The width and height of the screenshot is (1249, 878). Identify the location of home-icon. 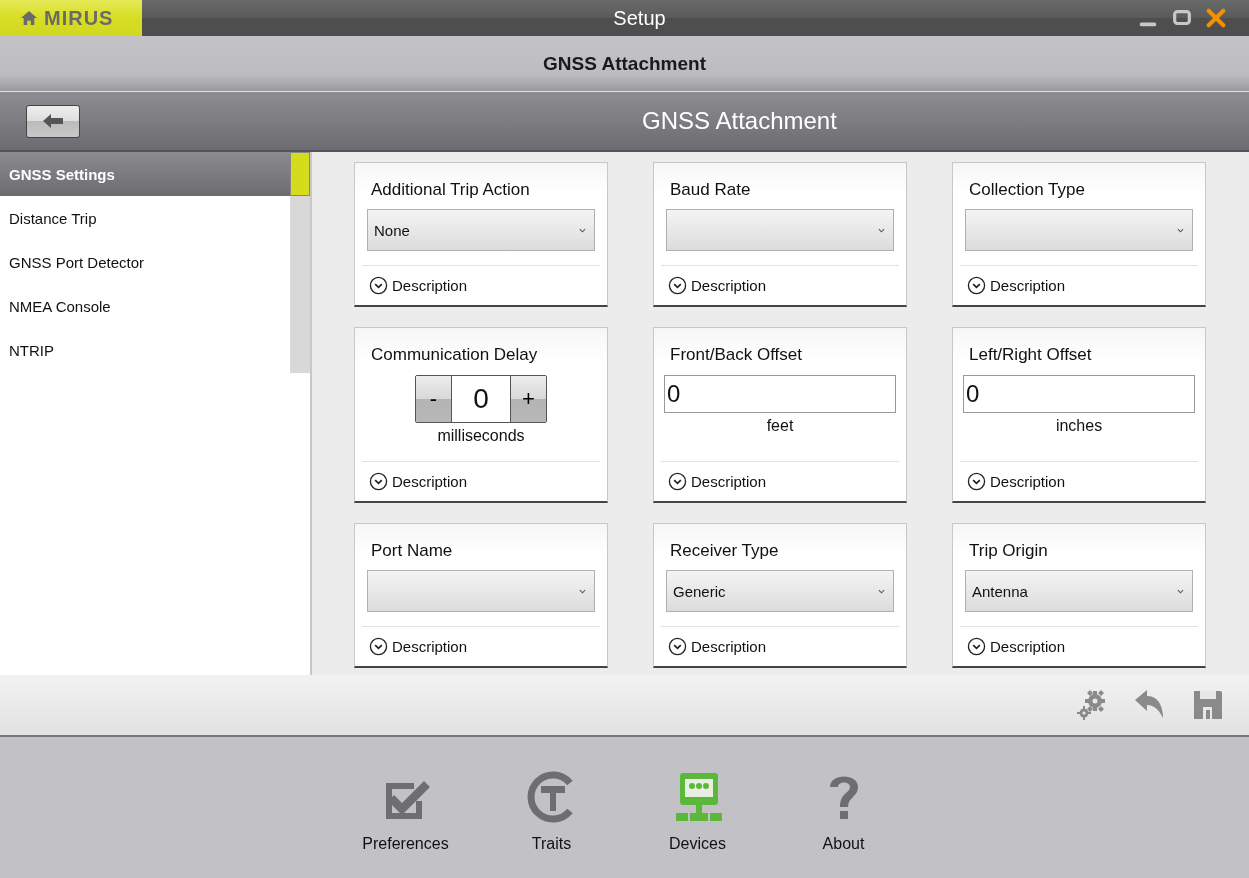
(29, 18).